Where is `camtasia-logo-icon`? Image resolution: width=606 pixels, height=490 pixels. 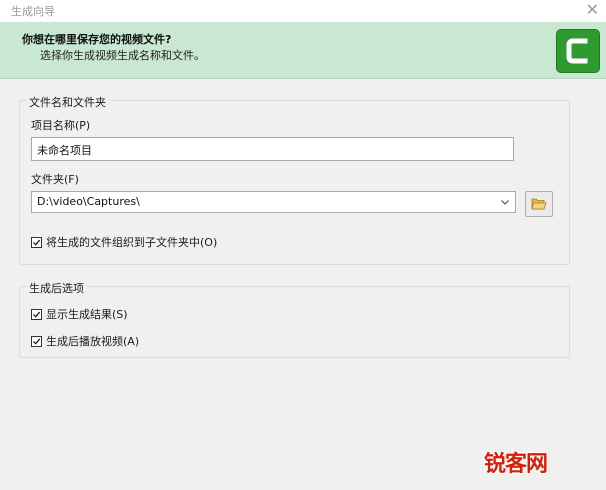 camtasia-logo-icon is located at coordinates (578, 51).